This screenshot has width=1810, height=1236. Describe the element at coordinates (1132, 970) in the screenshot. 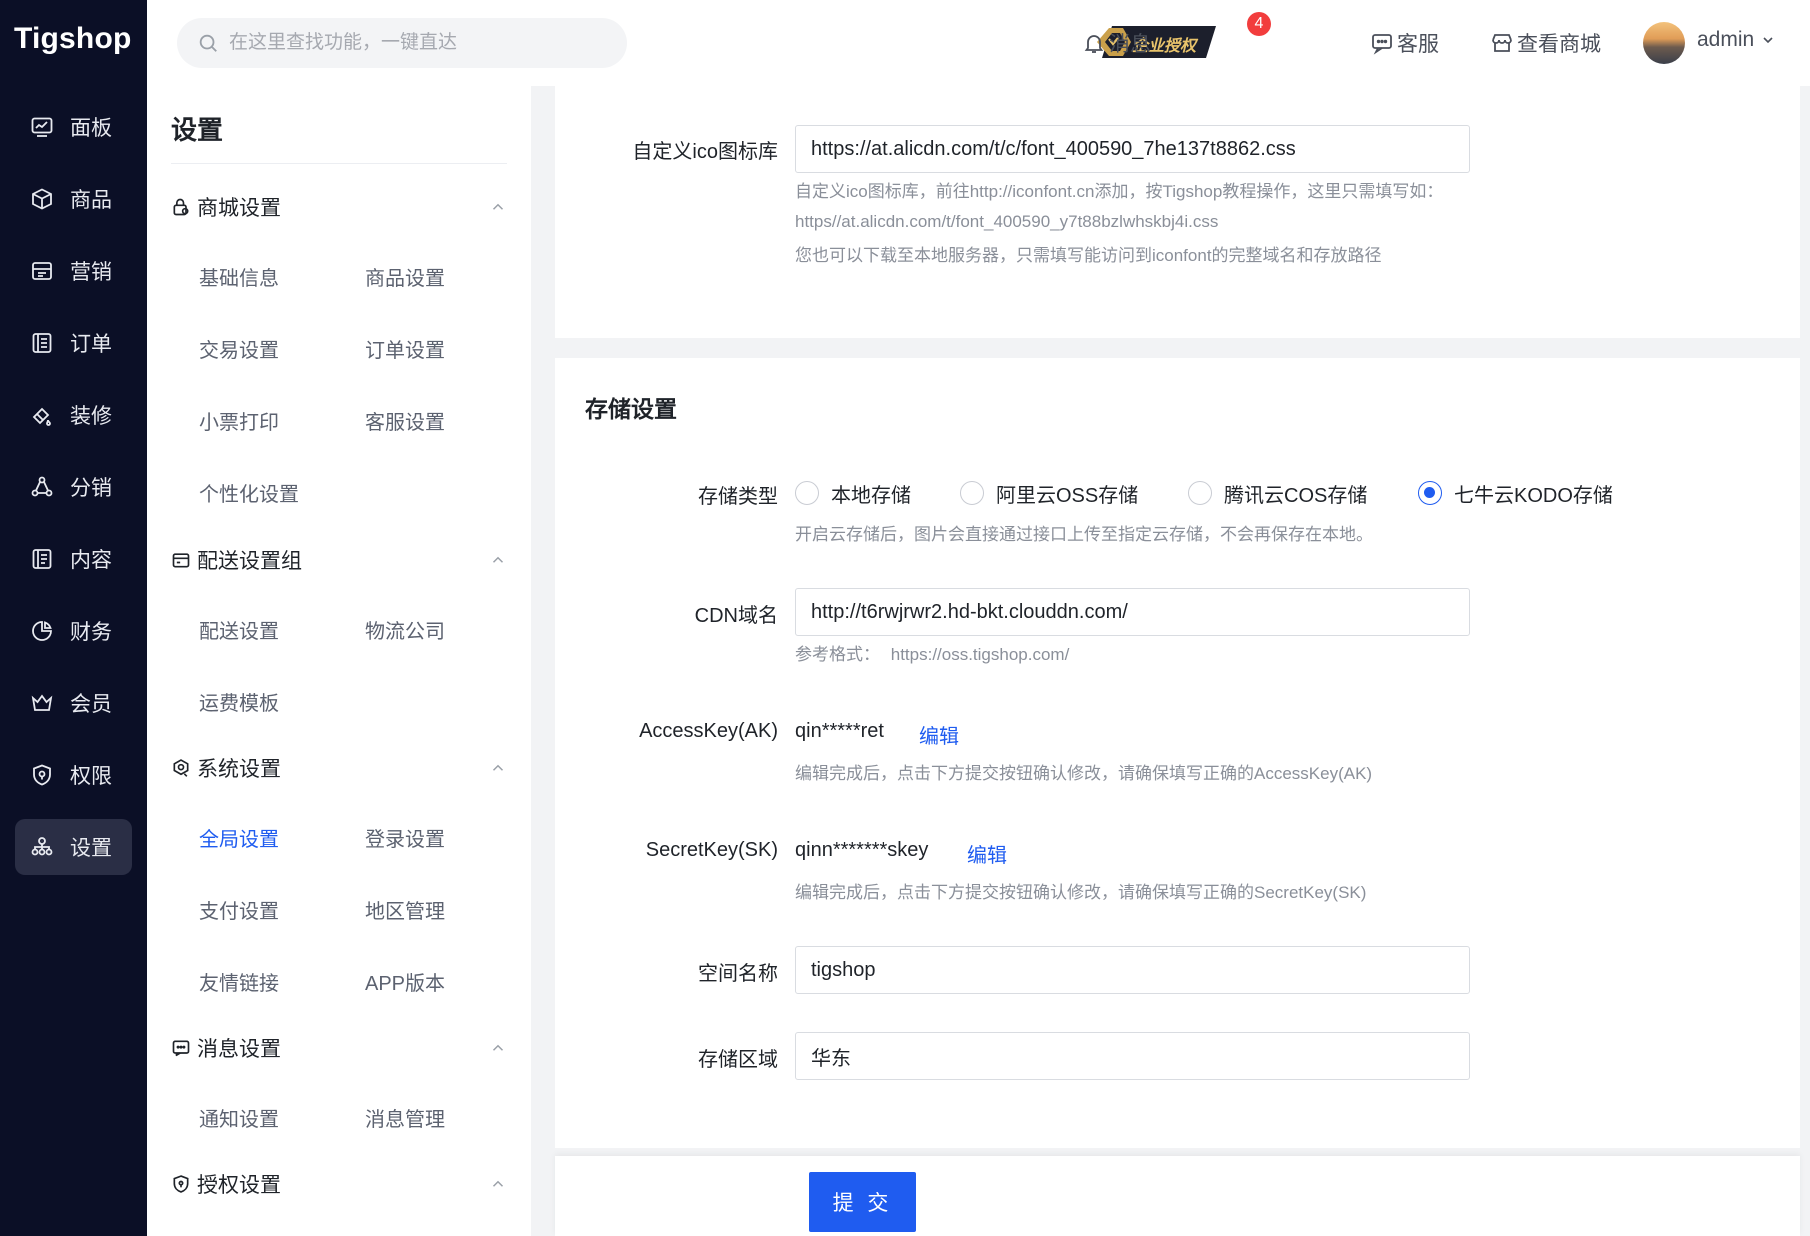

I see `bucket-name-input` at that location.